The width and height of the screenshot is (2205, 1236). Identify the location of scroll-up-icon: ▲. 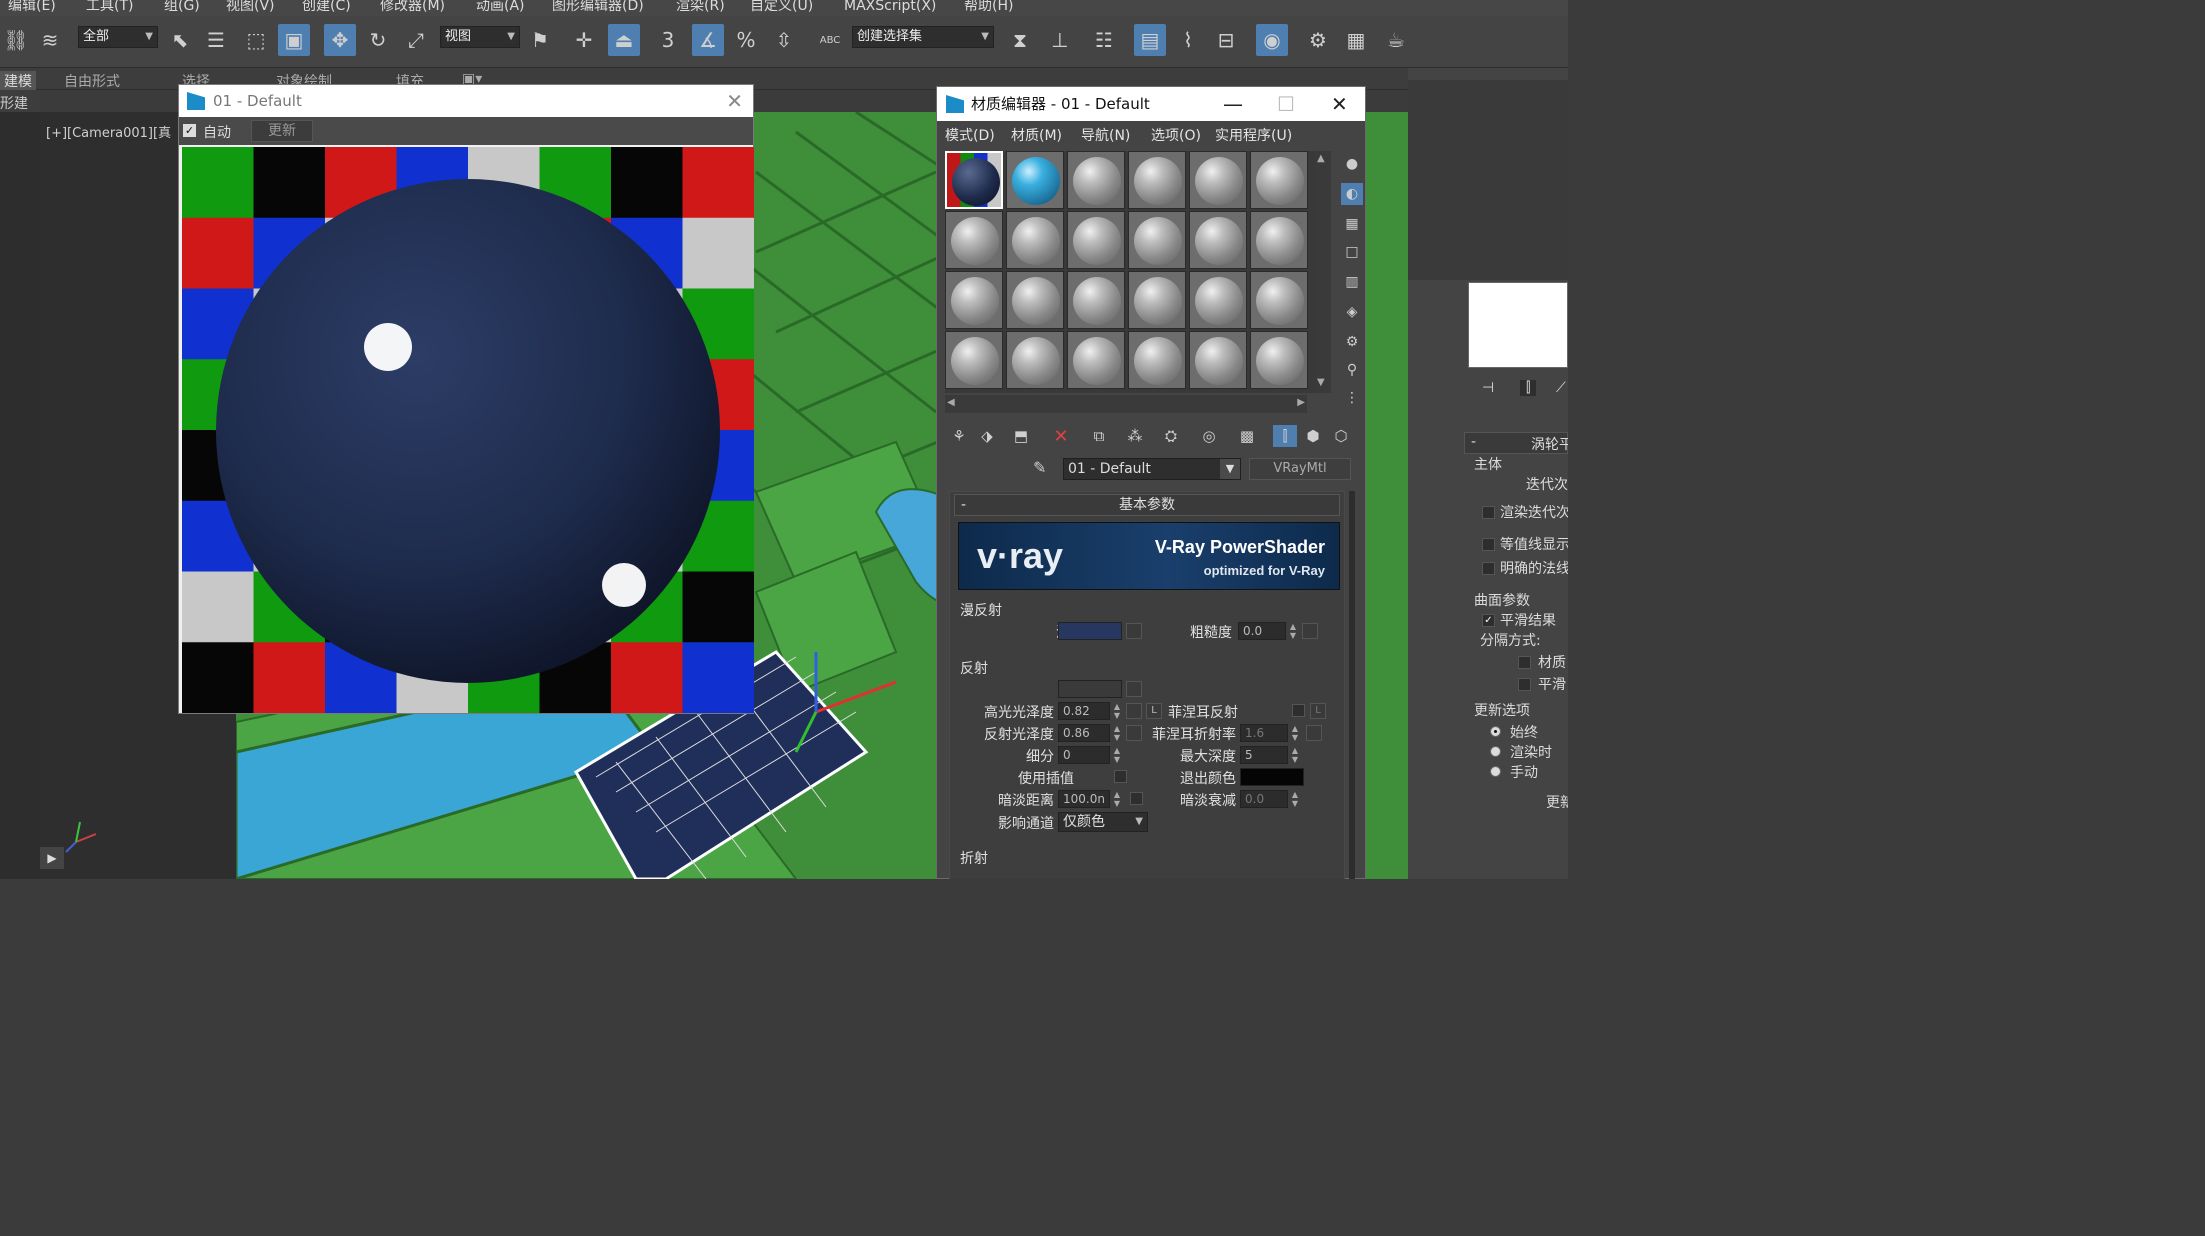
(1321, 158).